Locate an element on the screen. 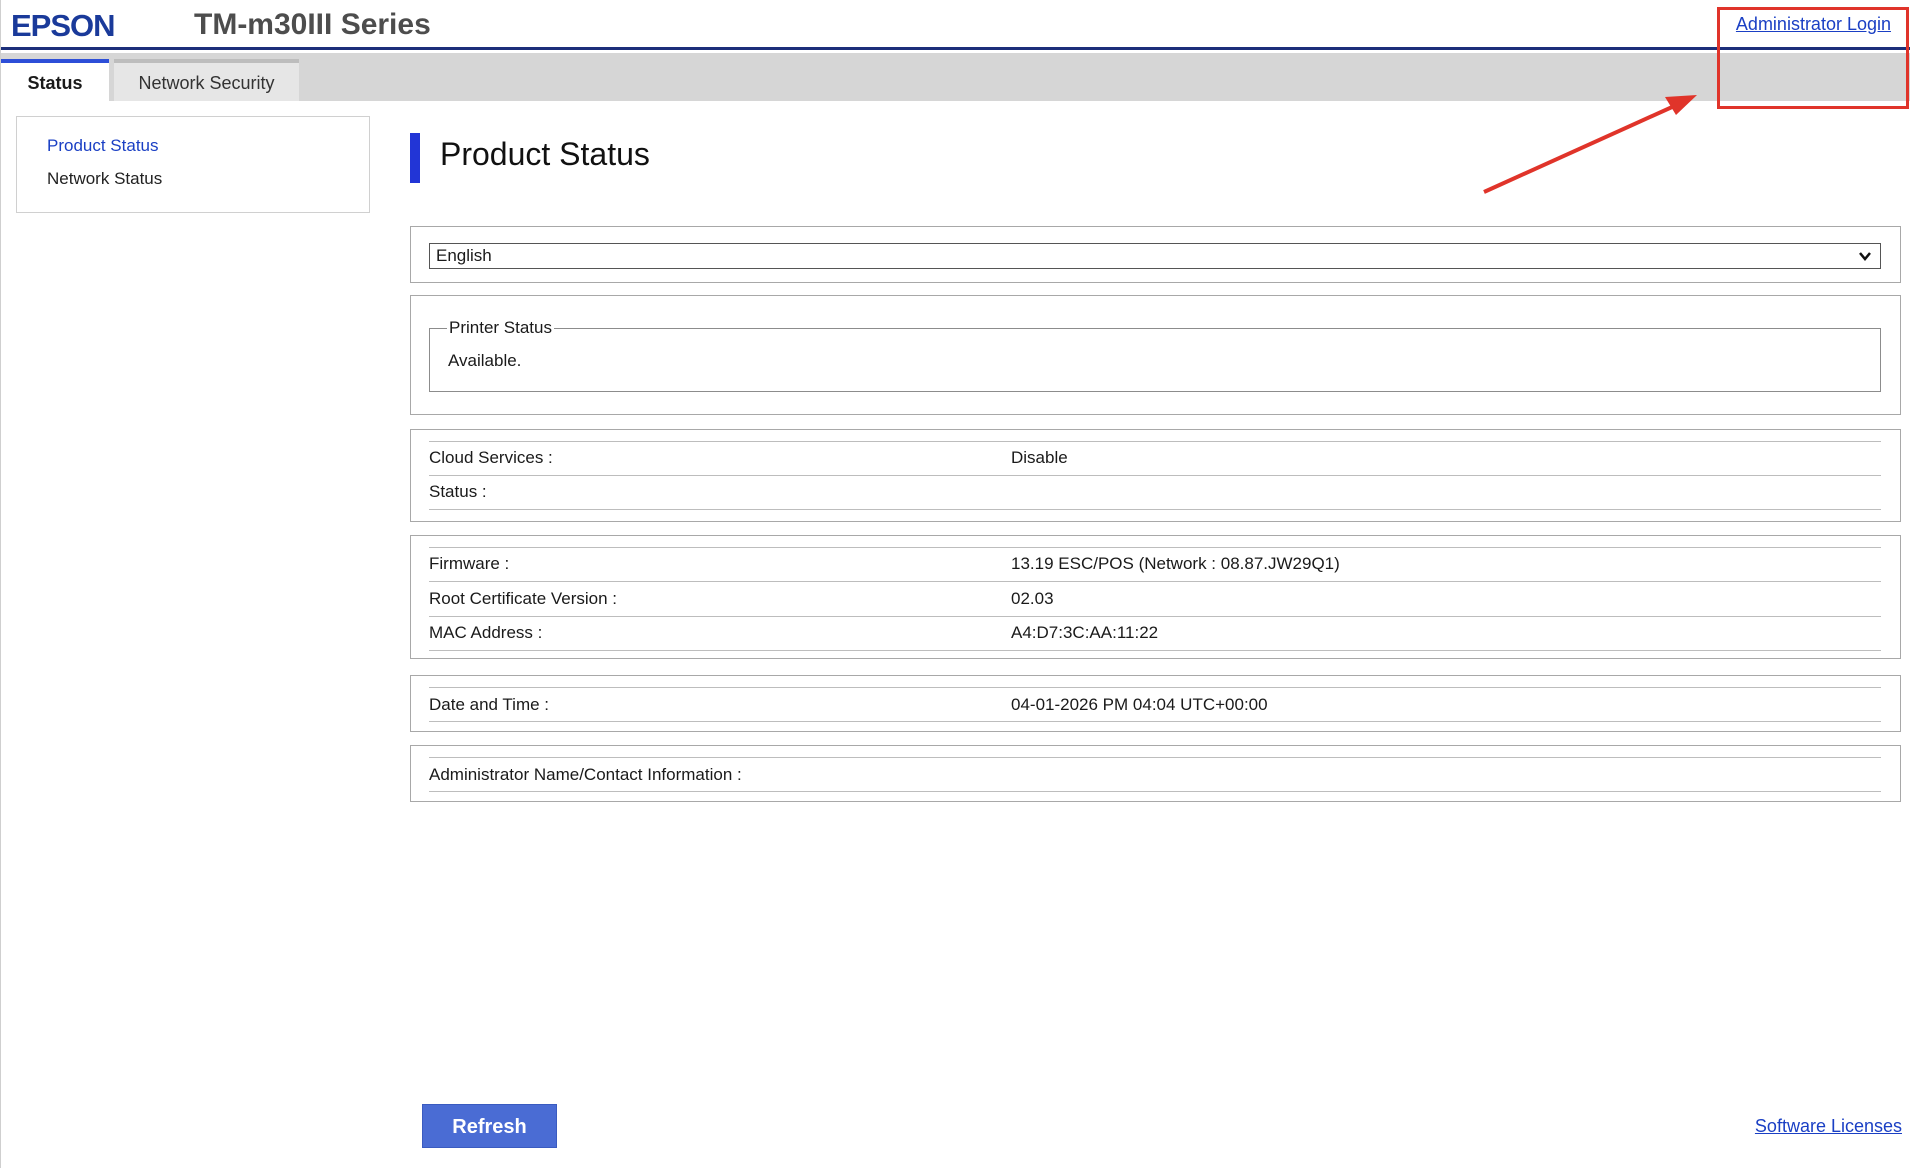 This screenshot has width=1910, height=1168. admin-contact-panel: Administrator Name/Contact Information : is located at coordinates (1155, 773).